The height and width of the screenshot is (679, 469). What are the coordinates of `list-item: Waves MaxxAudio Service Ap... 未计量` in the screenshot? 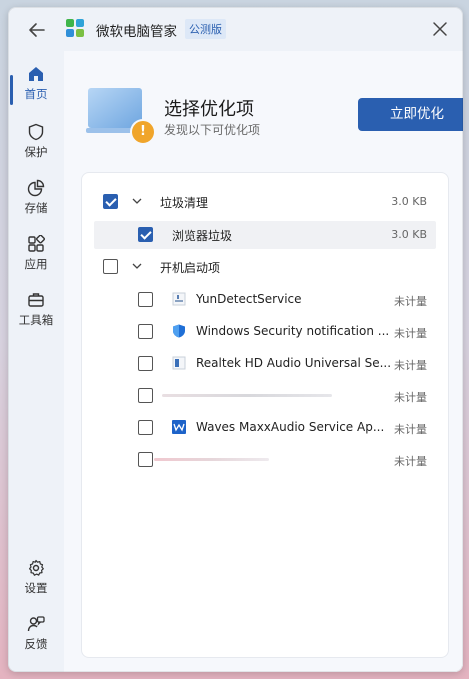 It's located at (265, 428).